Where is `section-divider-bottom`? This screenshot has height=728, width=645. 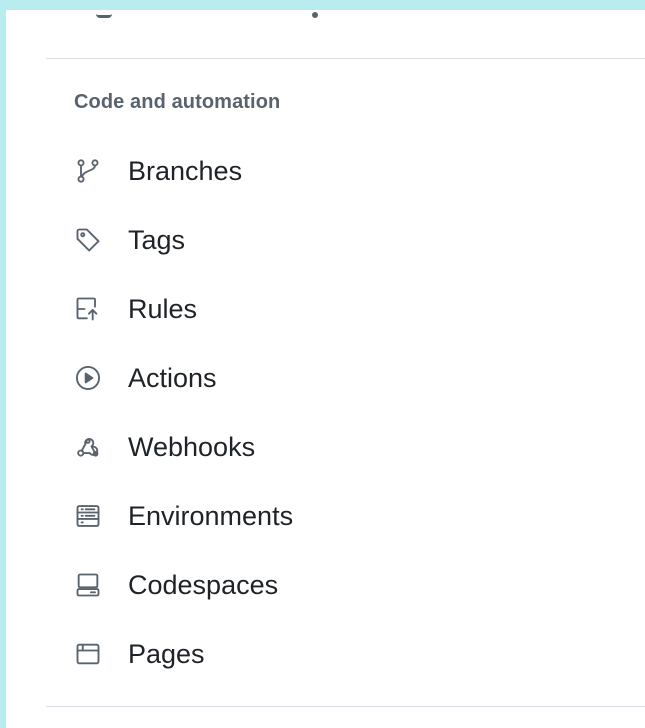
section-divider-bottom is located at coordinates (345, 706).